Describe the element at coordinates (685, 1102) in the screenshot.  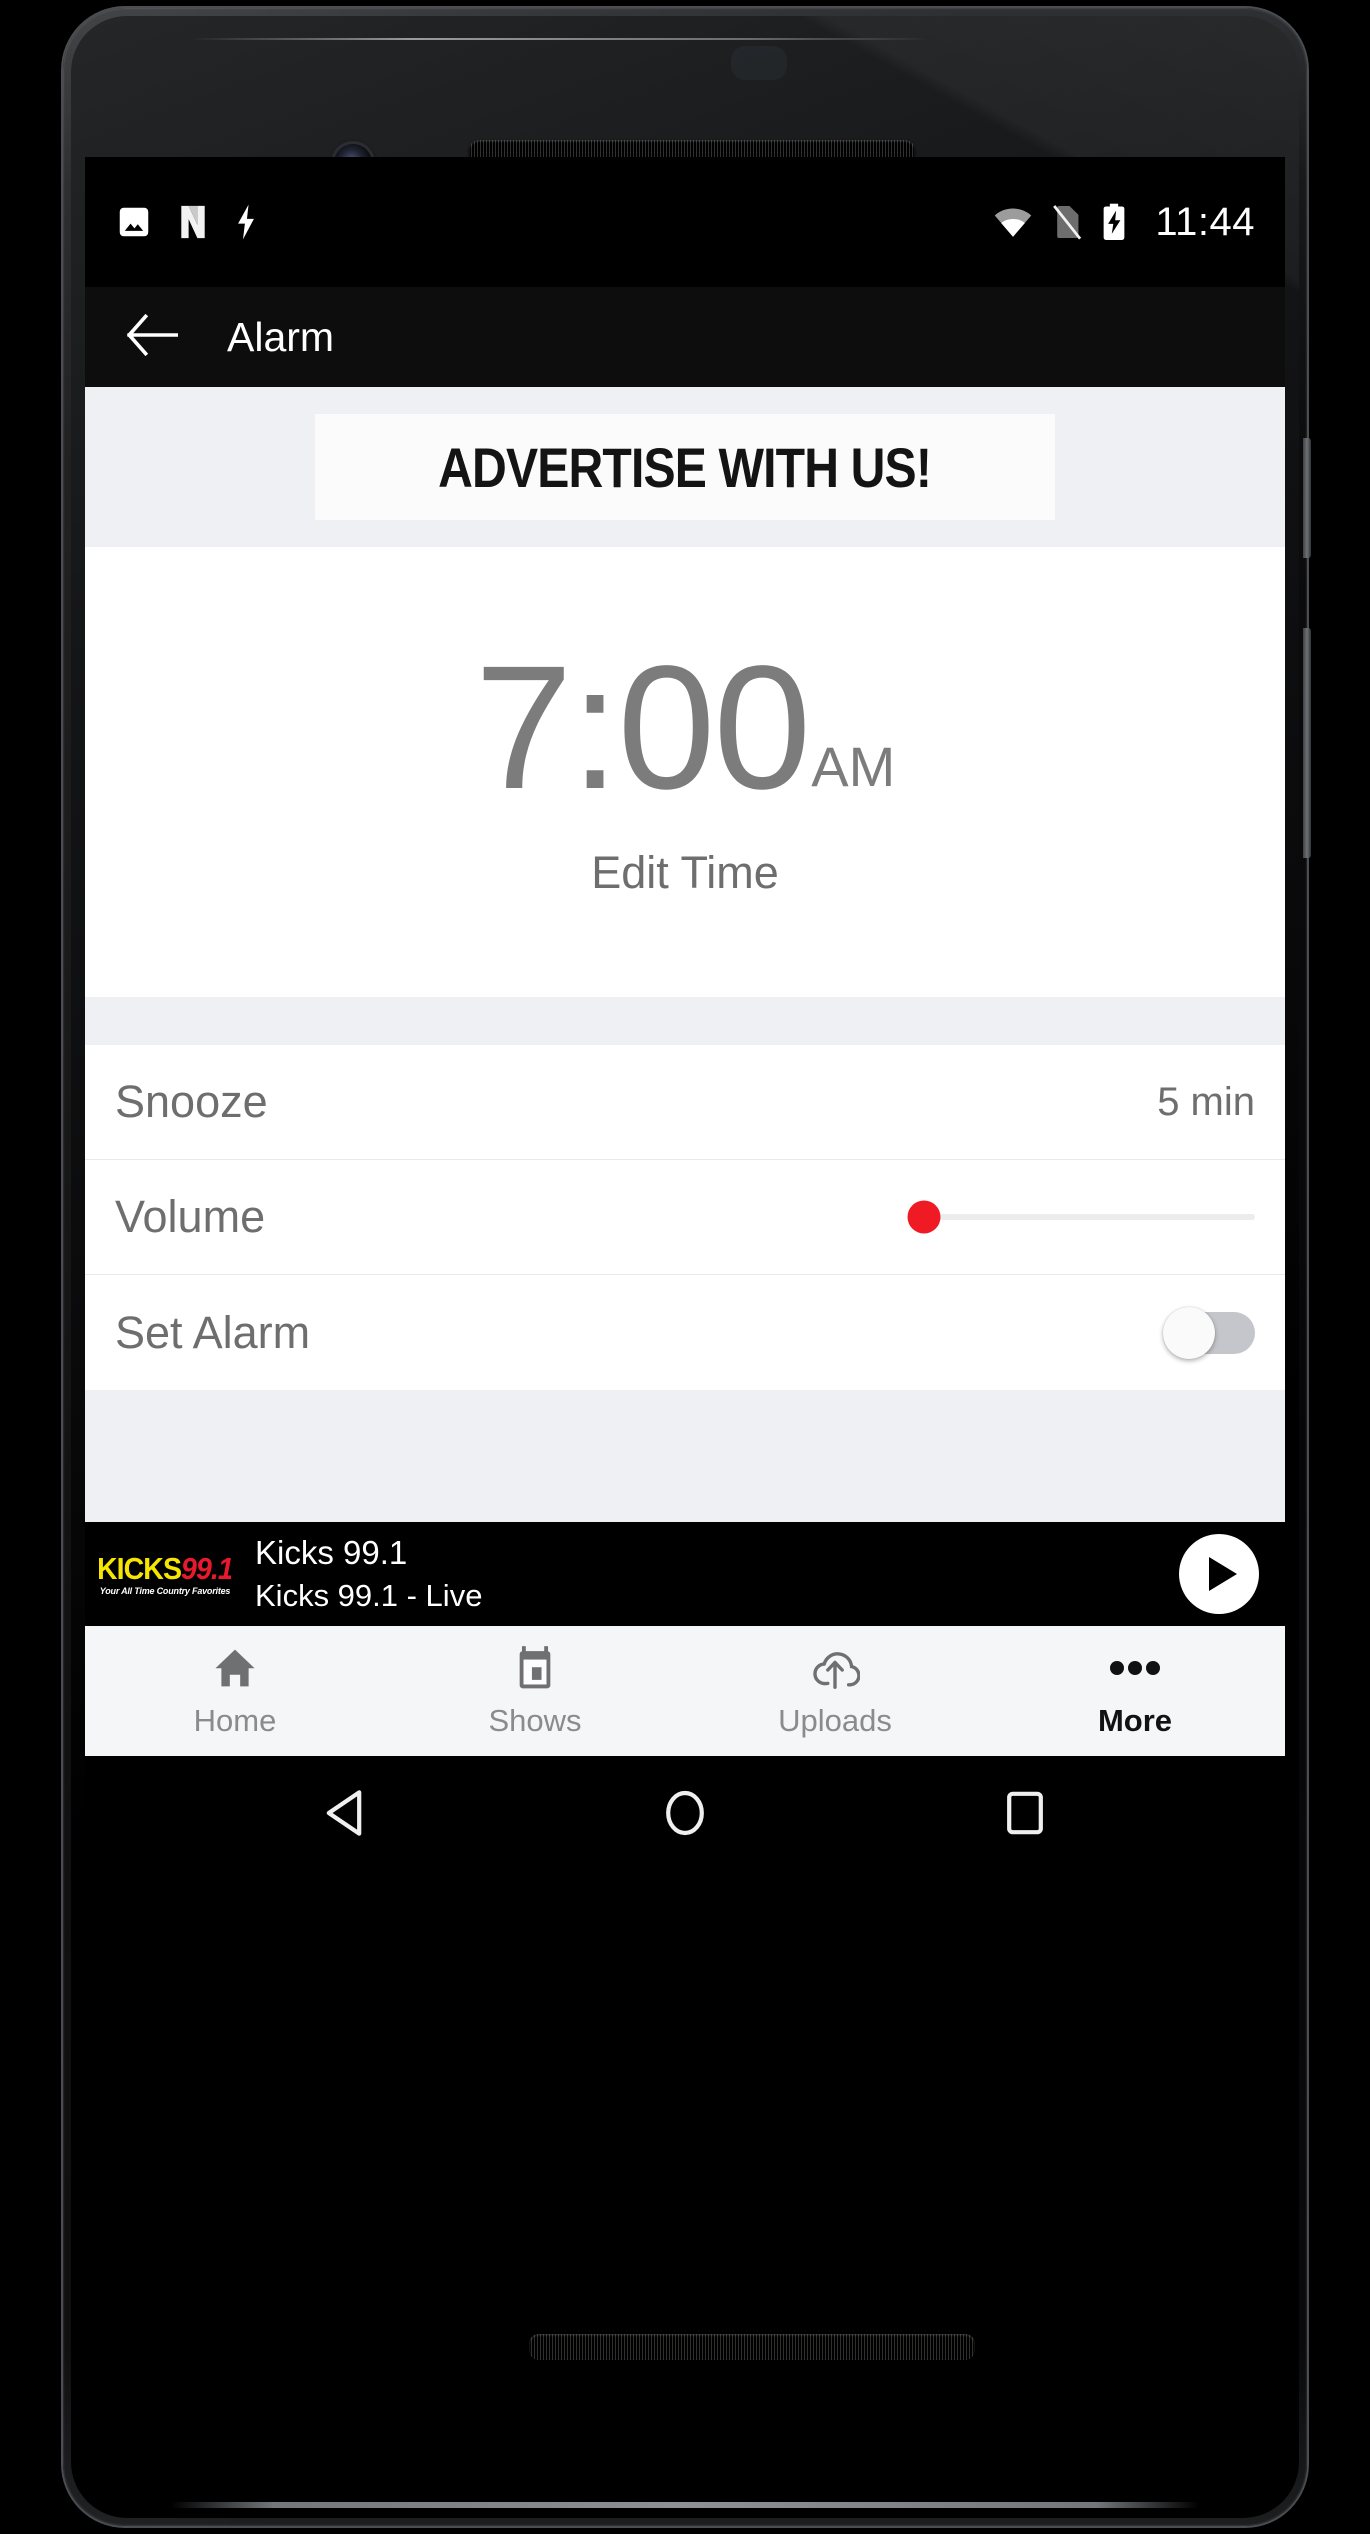
I see `snooze-row: Snooze 5 min` at that location.